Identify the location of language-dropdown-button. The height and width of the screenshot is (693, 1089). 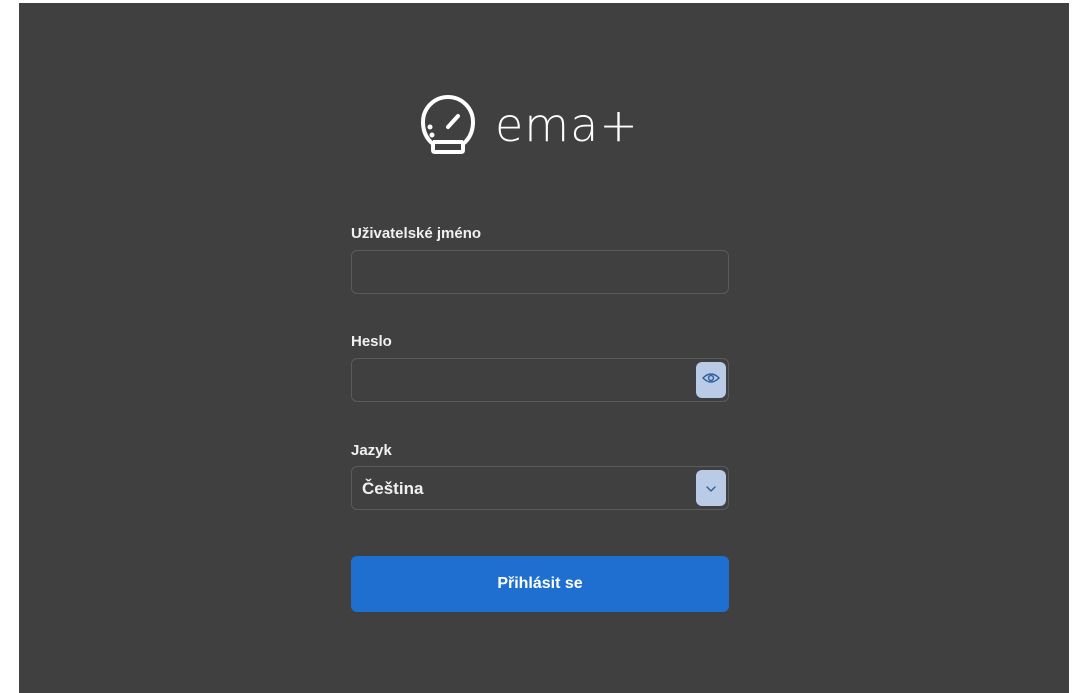
(711, 488).